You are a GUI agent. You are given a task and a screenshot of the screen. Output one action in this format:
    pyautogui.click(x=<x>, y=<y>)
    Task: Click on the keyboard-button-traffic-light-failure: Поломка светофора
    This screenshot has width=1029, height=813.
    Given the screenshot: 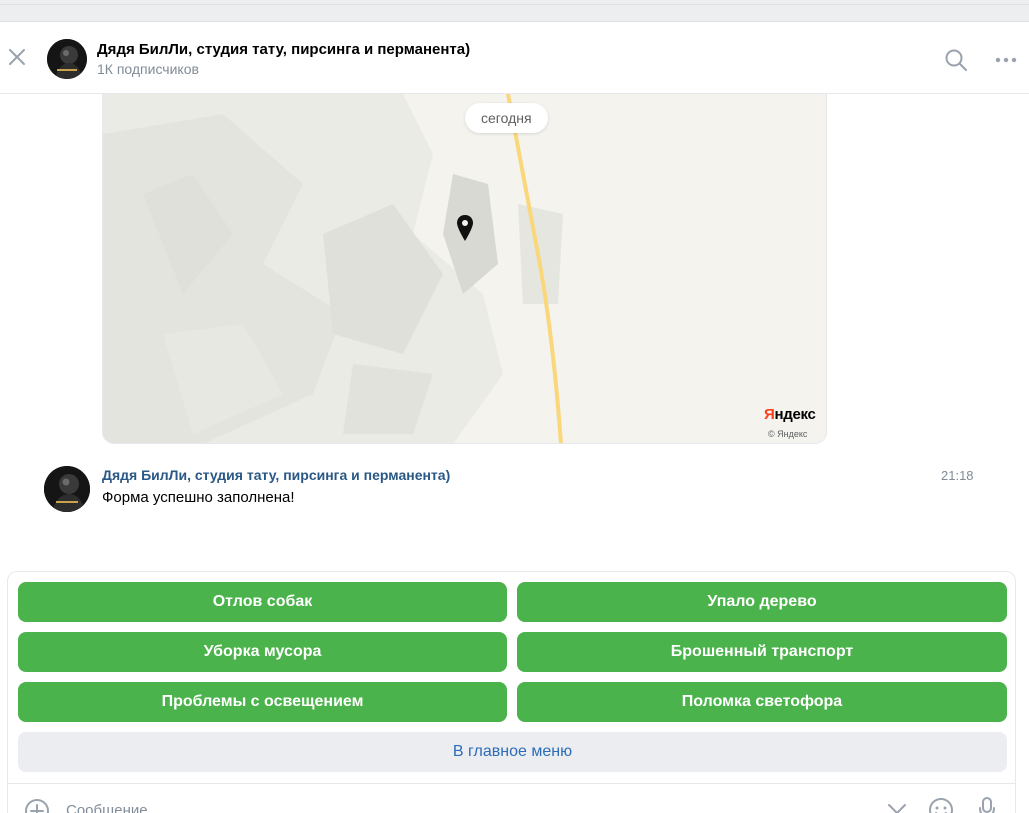 What is the action you would take?
    pyautogui.click(x=762, y=702)
    